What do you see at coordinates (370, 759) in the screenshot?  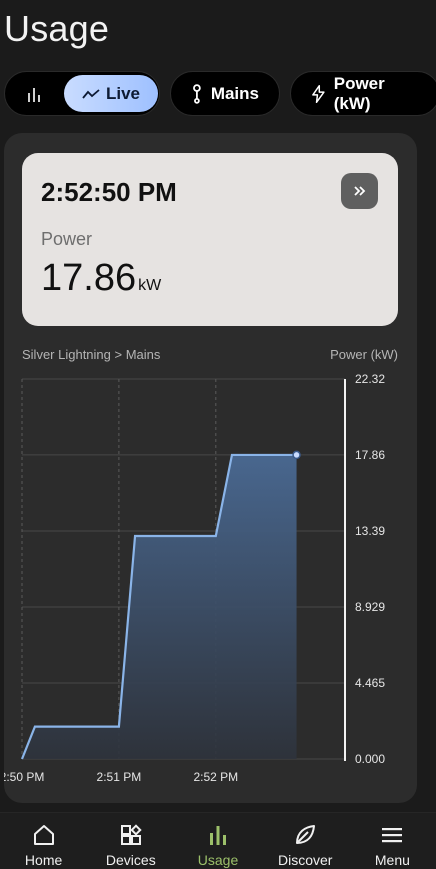 I see `chart-y-tick-label: 0.000` at bounding box center [370, 759].